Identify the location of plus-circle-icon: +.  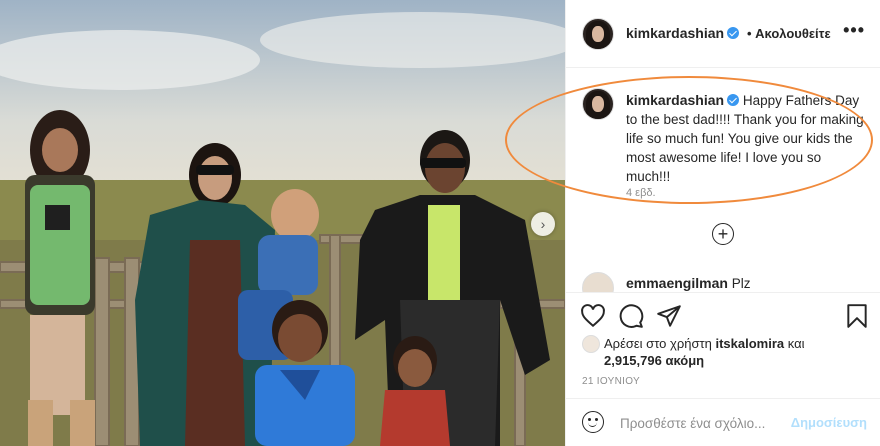
(723, 234).